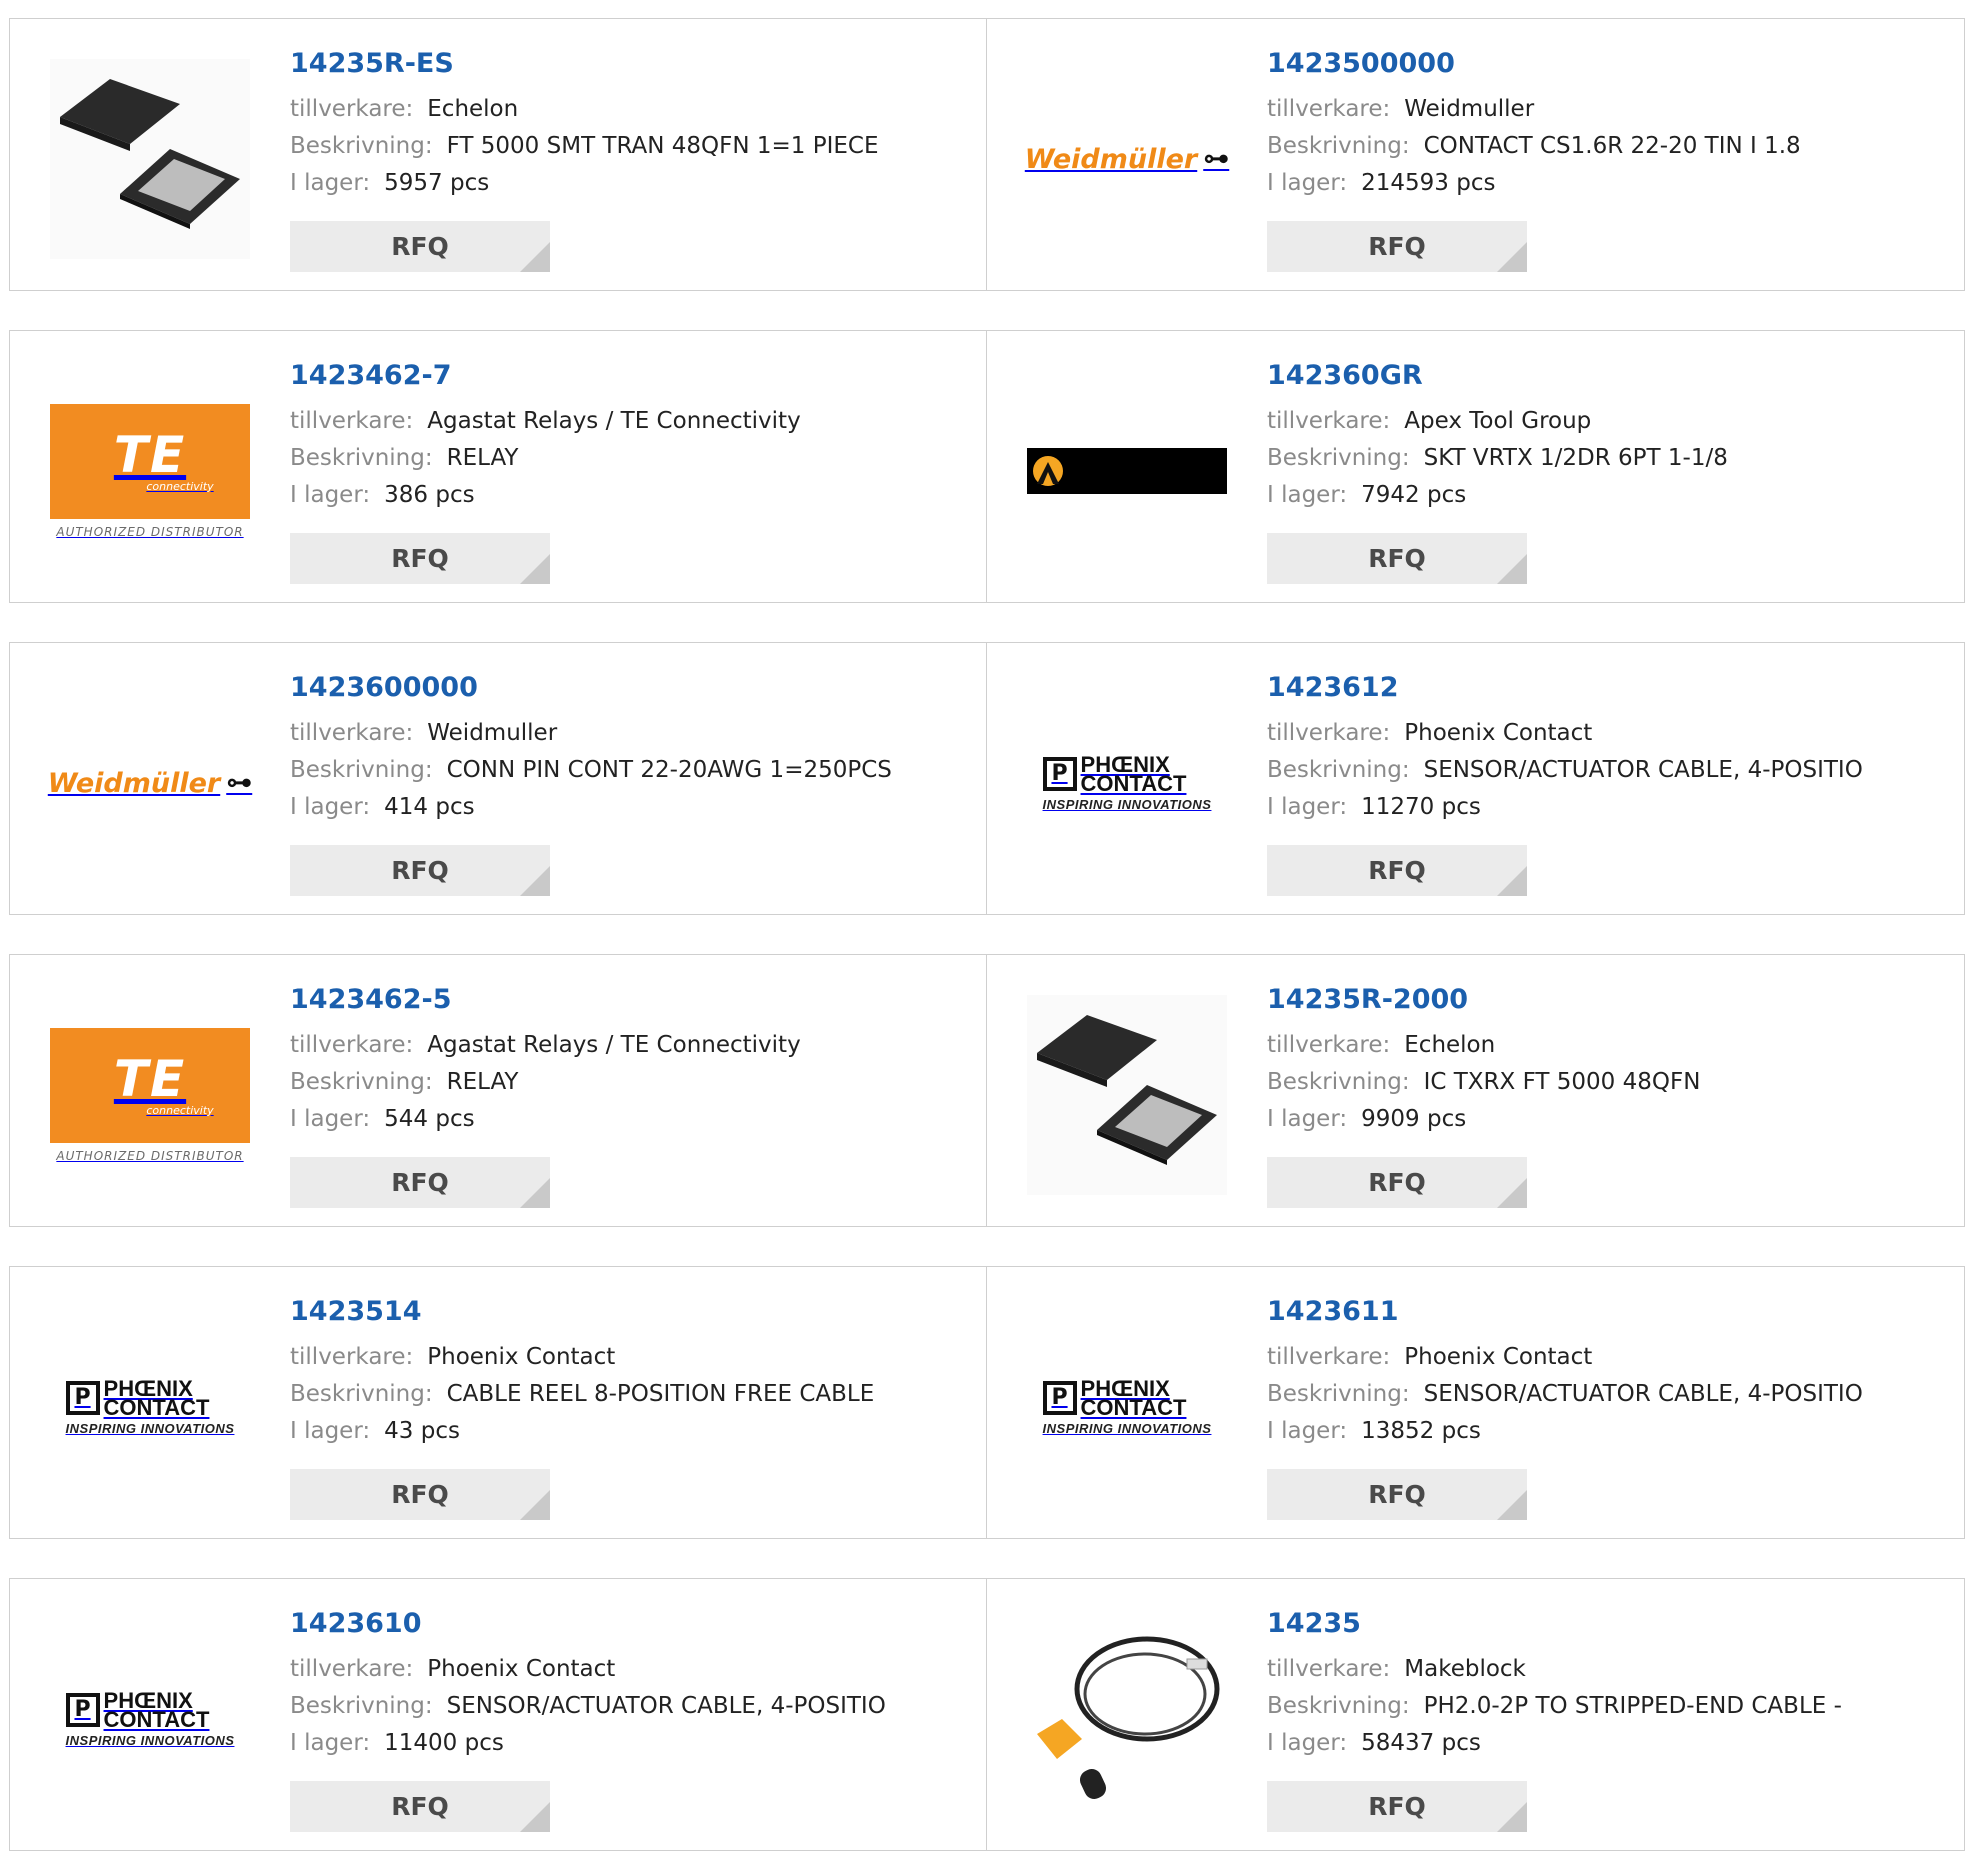  I want to click on description-value: FT 5000 SMT TRAN 48QFN 1=1 PIECE, so click(662, 146).